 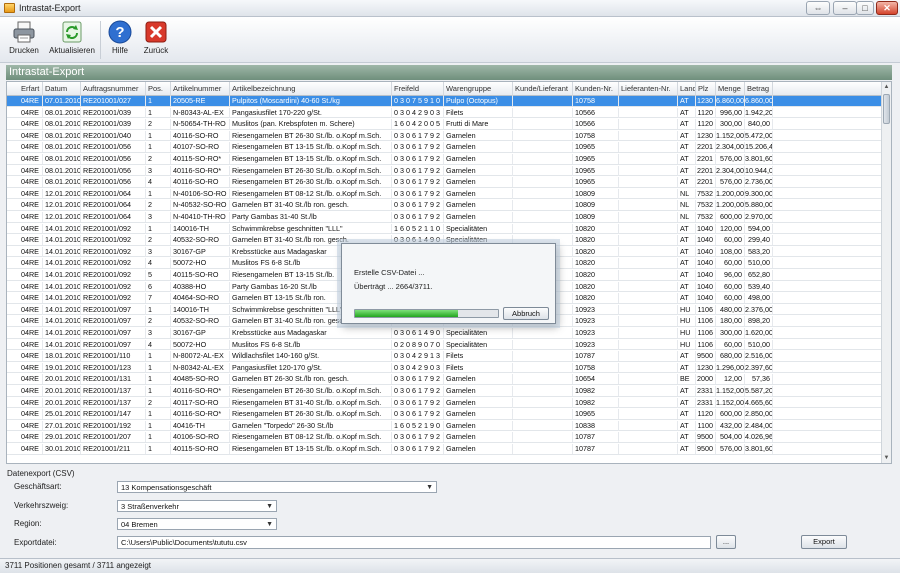 What do you see at coordinates (24, 40) in the screenshot?
I see `print-button: Drucken` at bounding box center [24, 40].